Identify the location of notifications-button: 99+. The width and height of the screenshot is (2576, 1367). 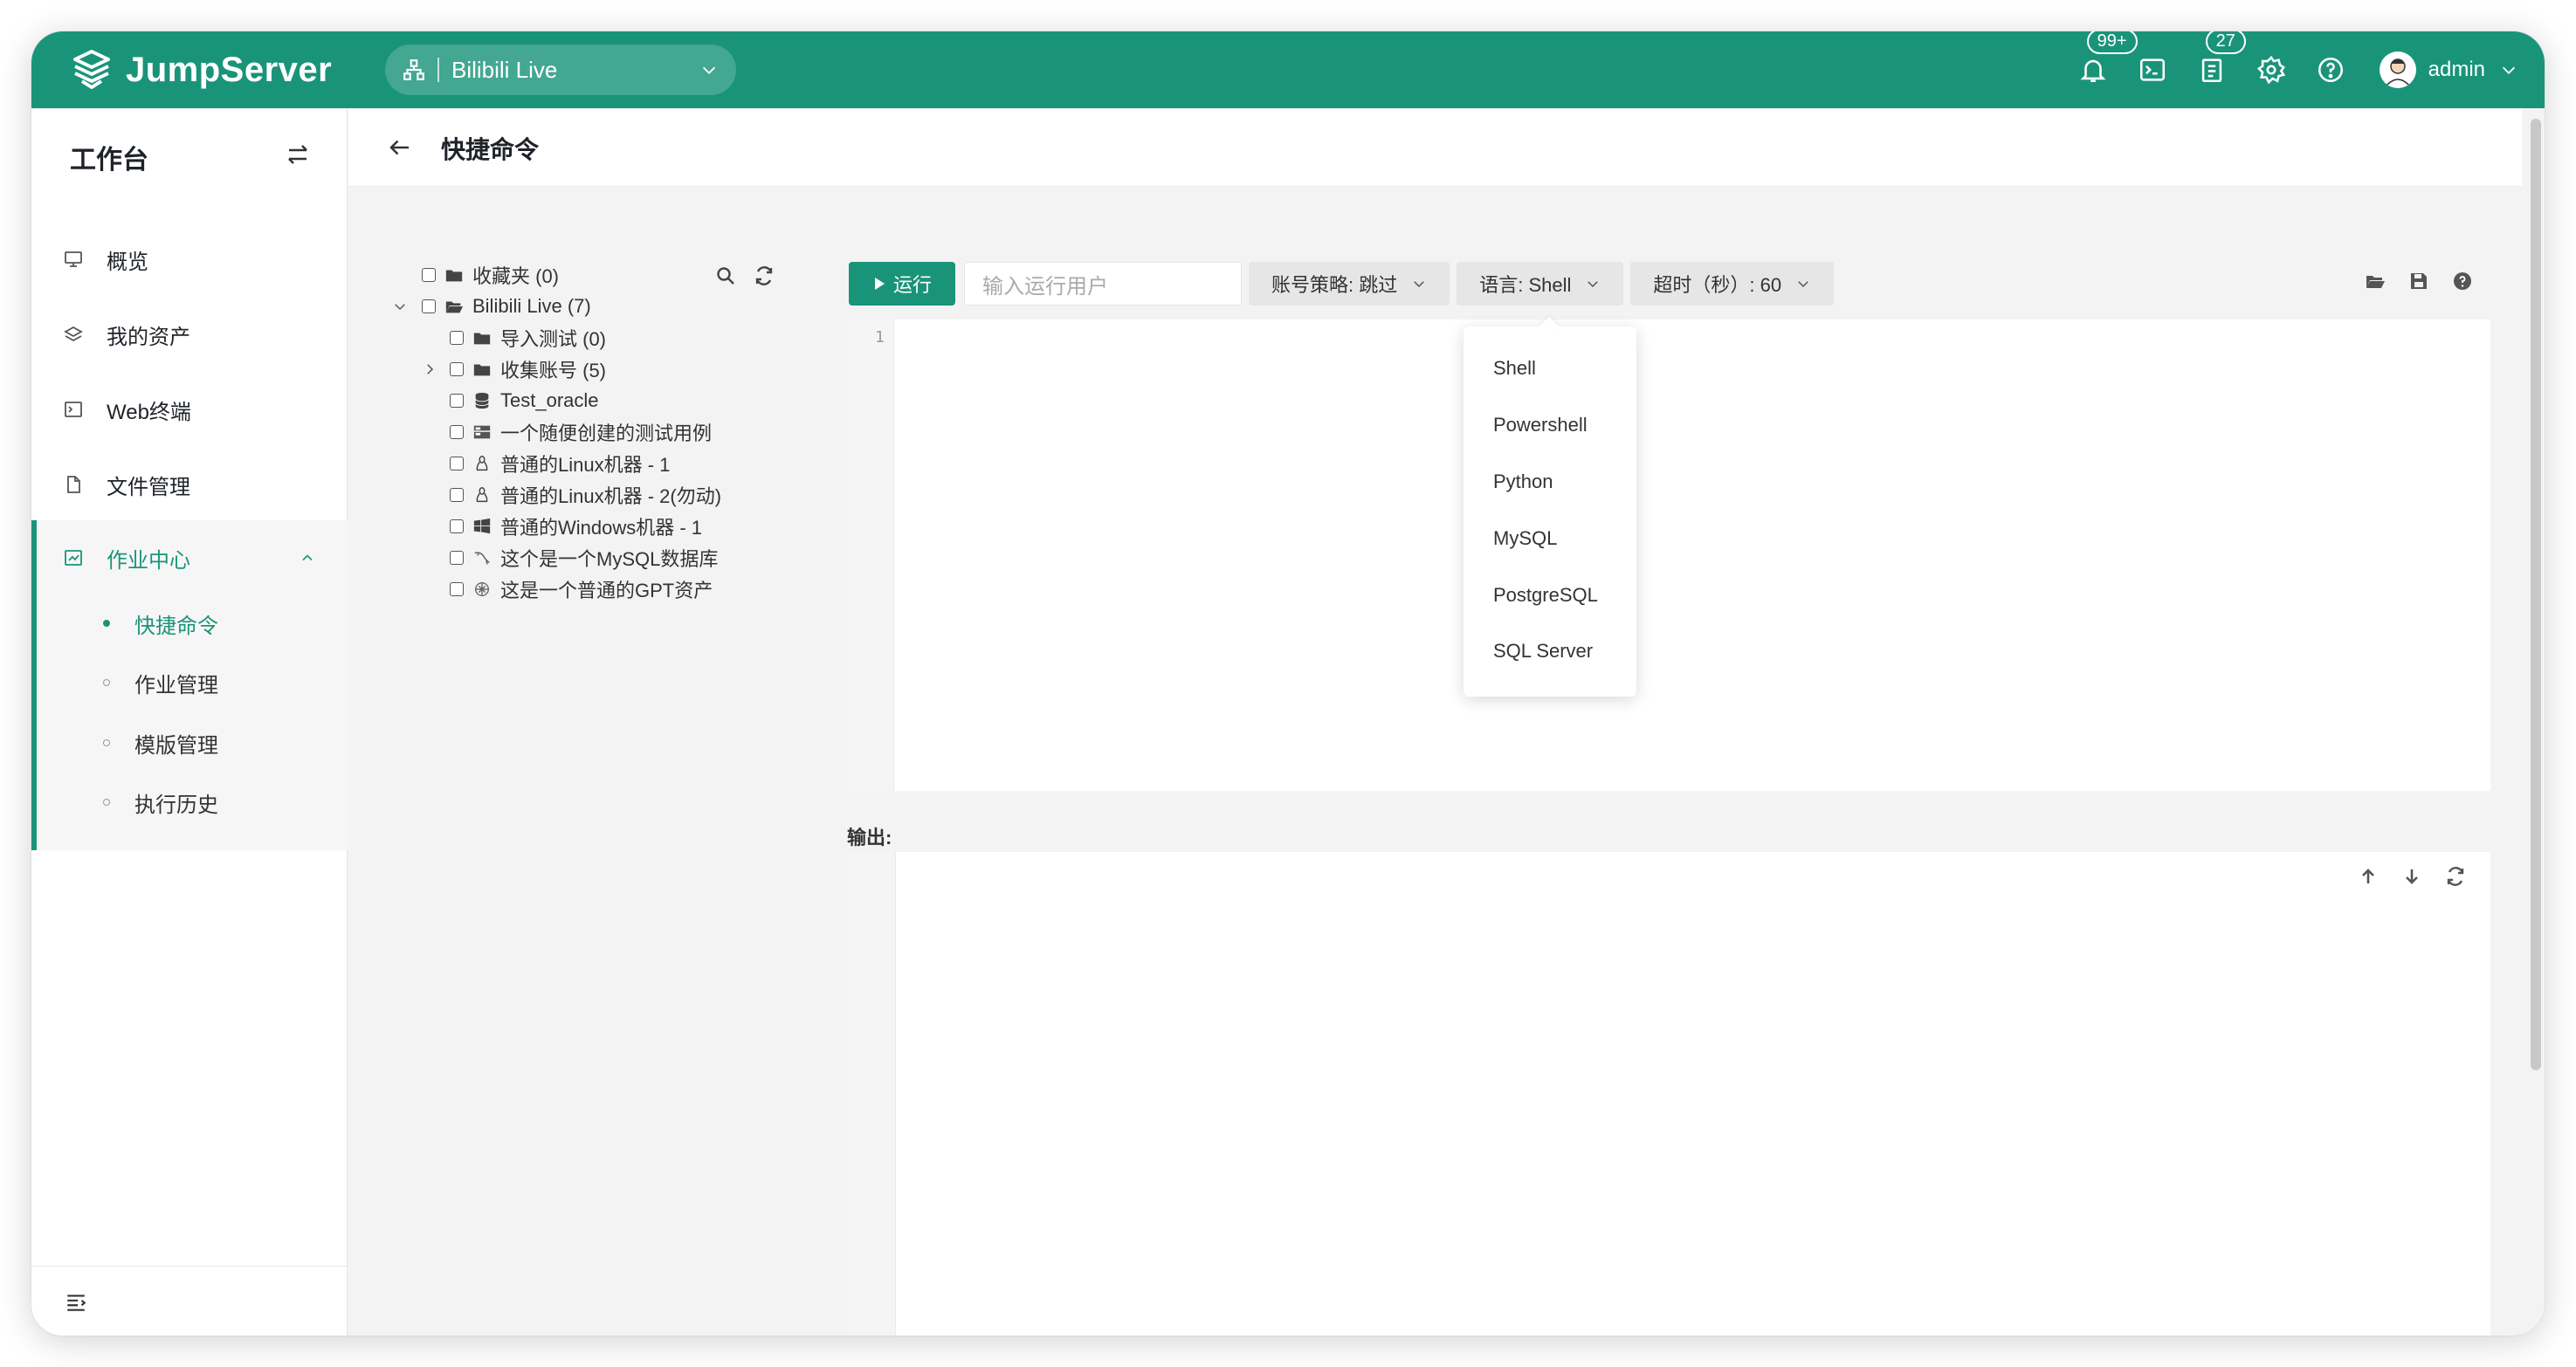
(2108, 58).